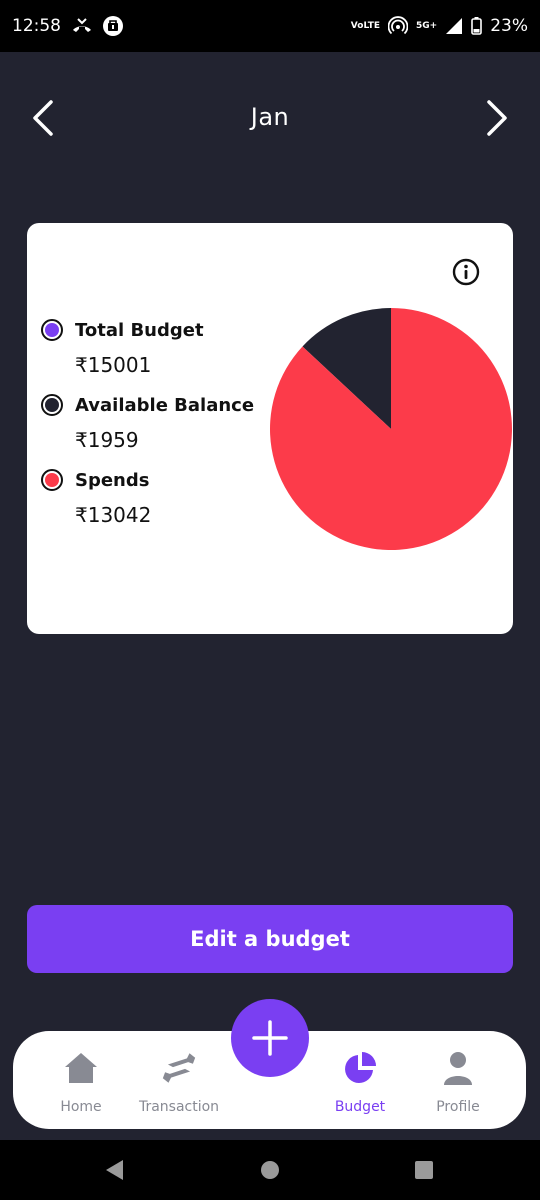 The image size is (540, 1200). I want to click on volte-bottom-label: LTE, so click(371, 25).